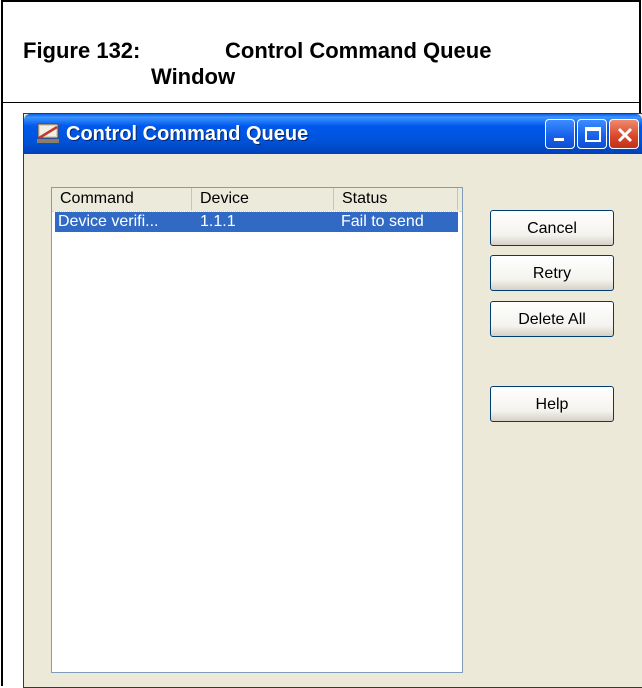 Image resolution: width=642 pixels, height=688 pixels. I want to click on delete-all-button: Delete All, so click(552, 319).